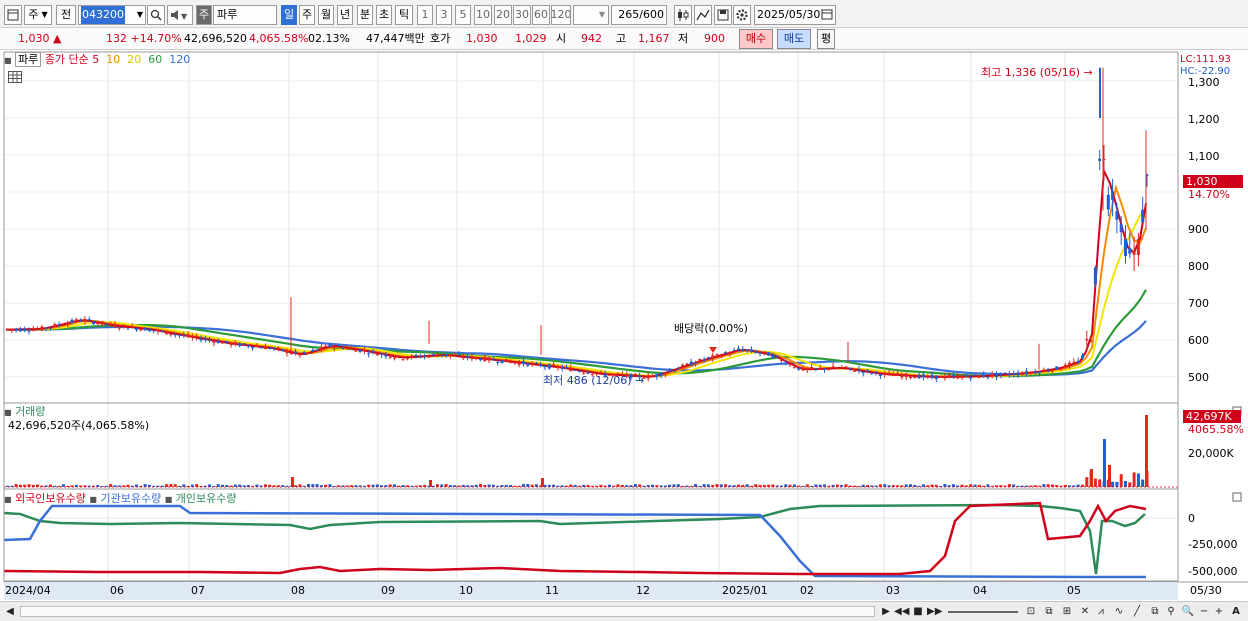 The height and width of the screenshot is (621, 1248). I want to click on stop-icon: ■, so click(918, 611).